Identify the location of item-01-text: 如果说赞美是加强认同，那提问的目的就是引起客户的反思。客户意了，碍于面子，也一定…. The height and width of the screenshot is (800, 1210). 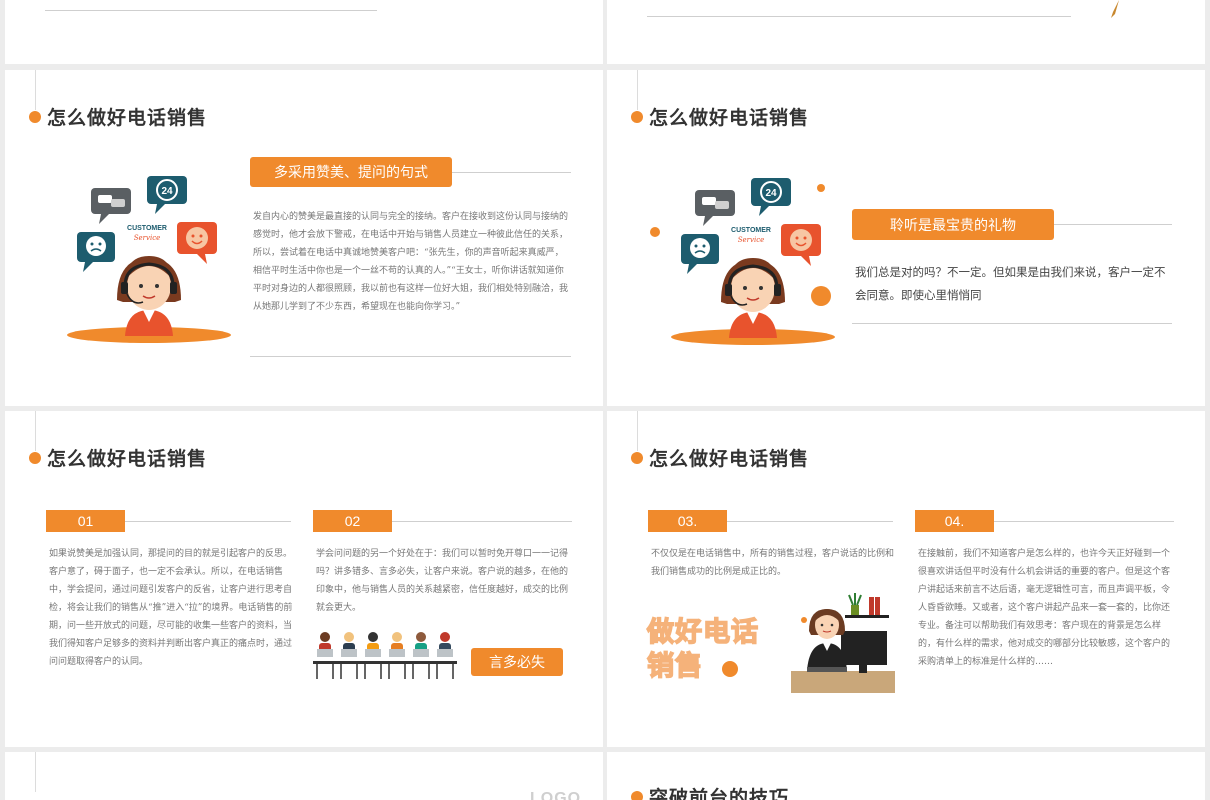
(171, 608).